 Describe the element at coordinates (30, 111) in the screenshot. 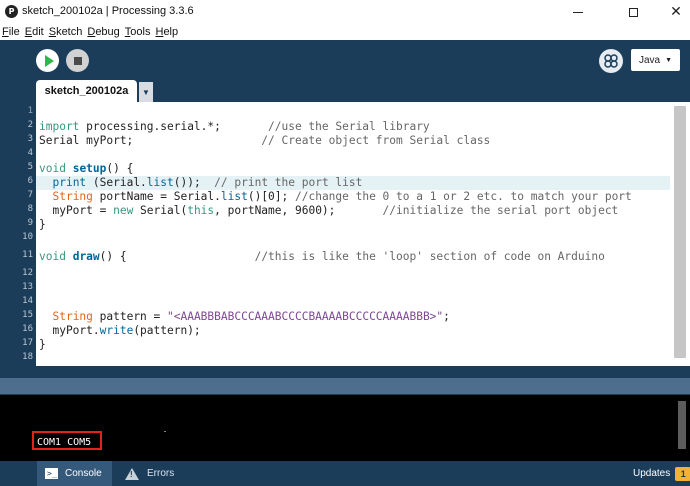

I see `line-number: 1` at that location.